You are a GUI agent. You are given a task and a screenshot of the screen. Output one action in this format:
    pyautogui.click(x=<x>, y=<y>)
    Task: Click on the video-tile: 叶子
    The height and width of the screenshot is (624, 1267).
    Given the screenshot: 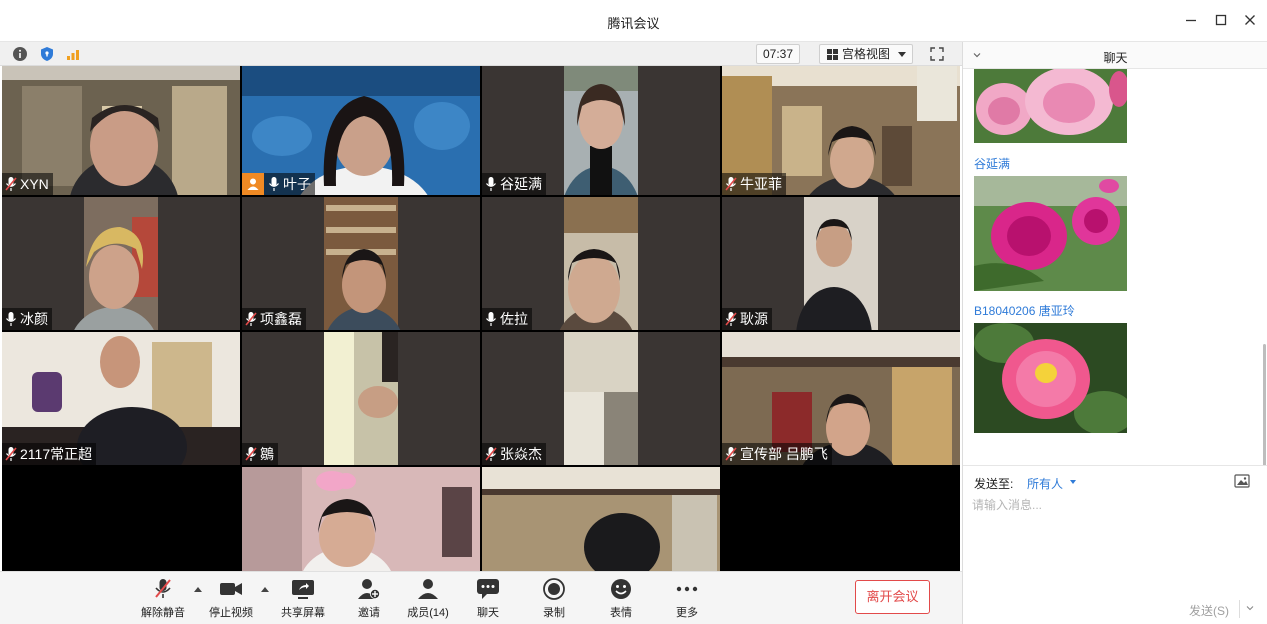 What is the action you would take?
    pyautogui.click(x=361, y=130)
    